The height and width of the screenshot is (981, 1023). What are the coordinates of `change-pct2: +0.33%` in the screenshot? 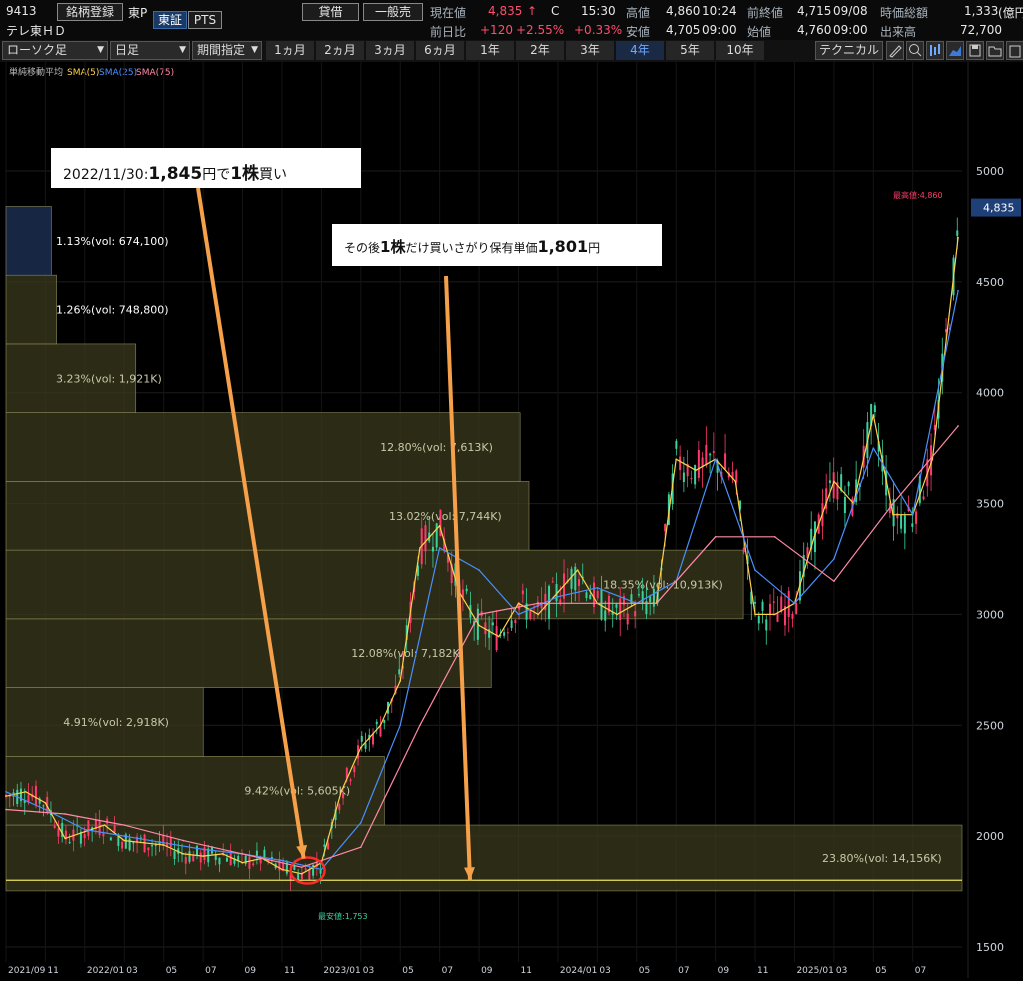 It's located at (598, 30).